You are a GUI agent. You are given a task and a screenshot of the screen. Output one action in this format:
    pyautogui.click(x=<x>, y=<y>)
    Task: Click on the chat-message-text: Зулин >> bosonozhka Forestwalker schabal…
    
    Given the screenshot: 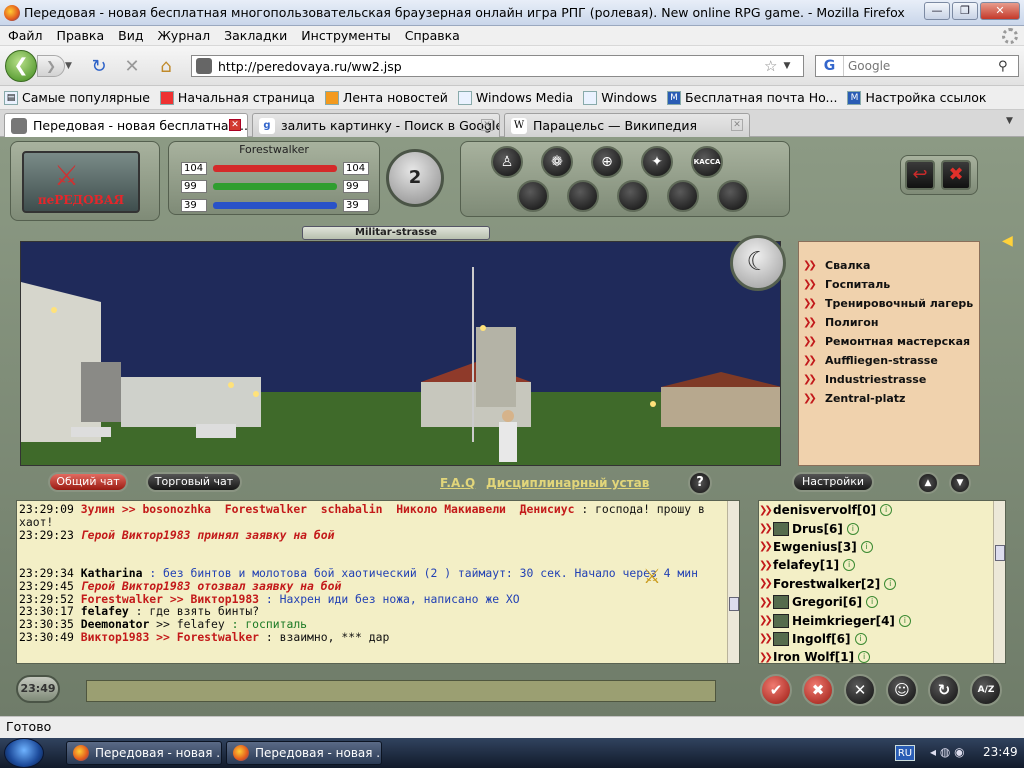 What is the action you would take?
    pyautogui.click(x=328, y=509)
    